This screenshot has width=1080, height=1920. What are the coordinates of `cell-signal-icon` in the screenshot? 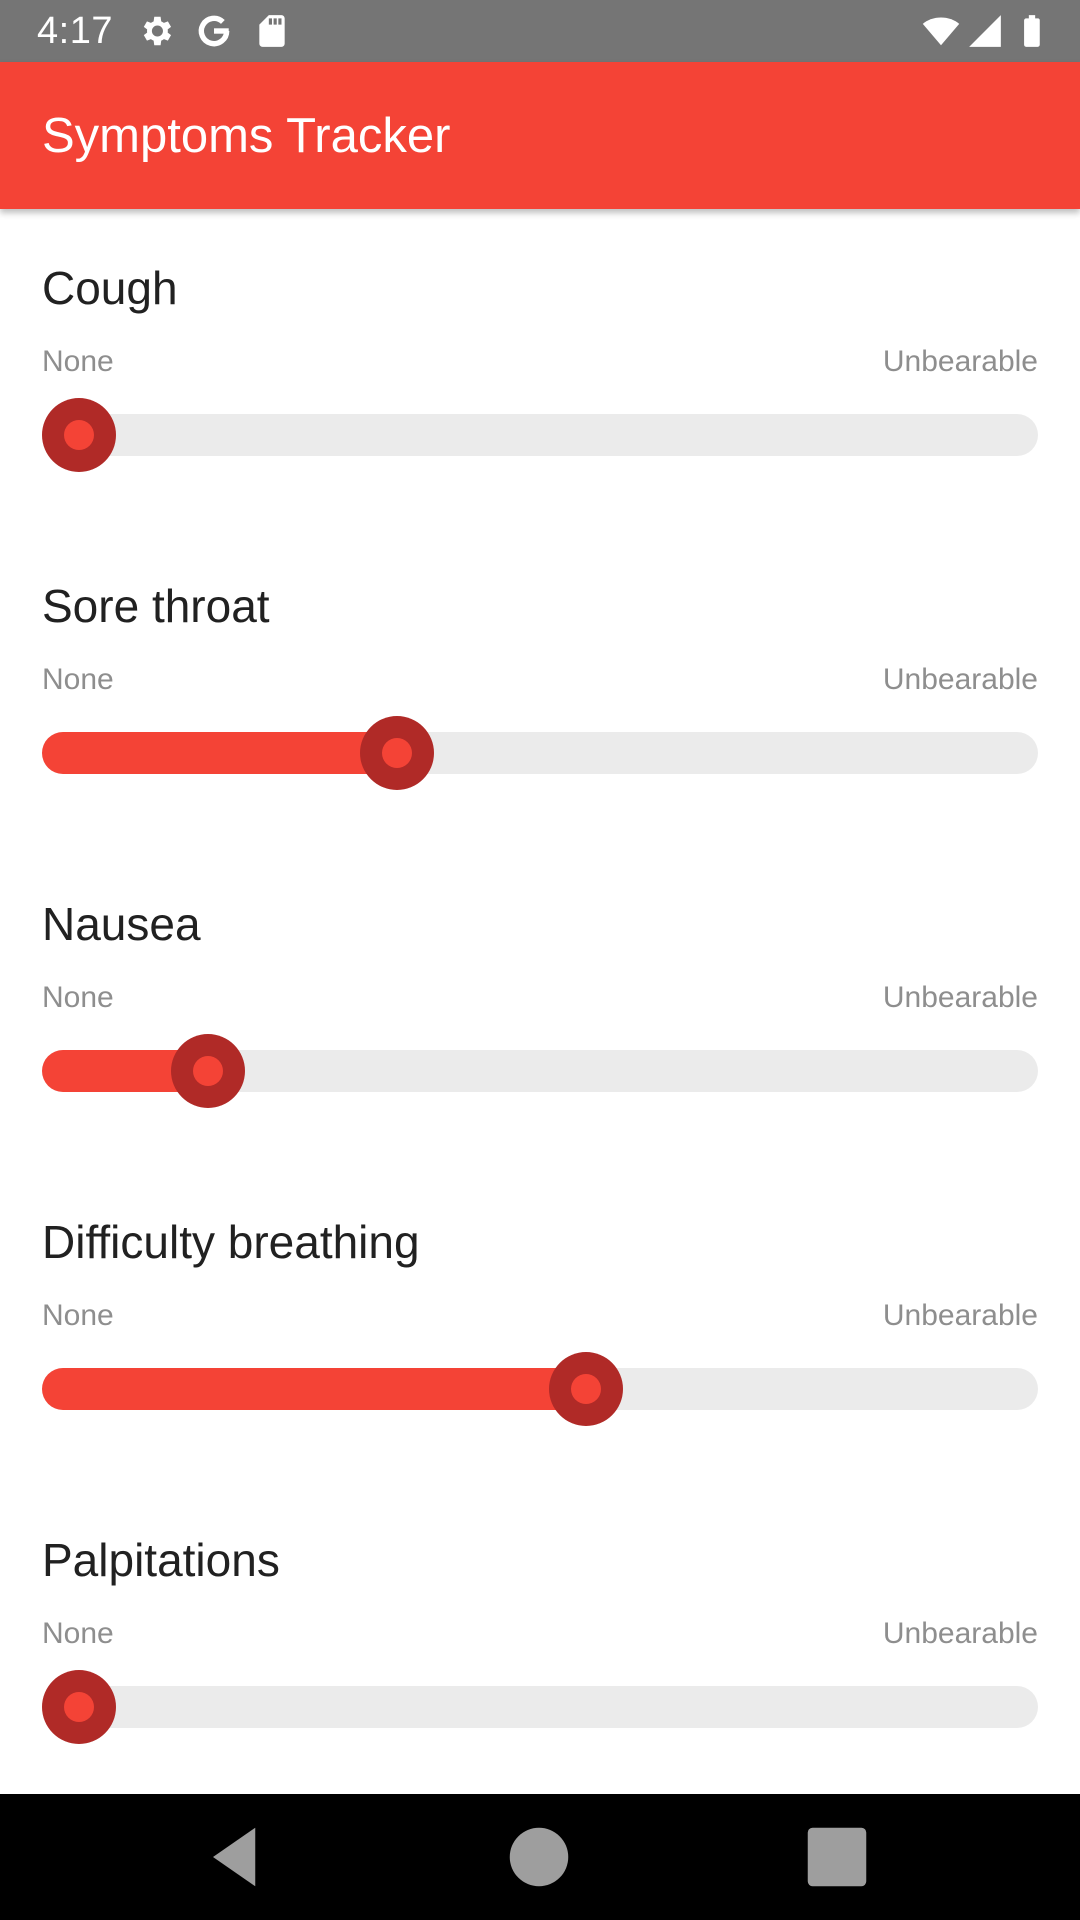 It's located at (985, 31).